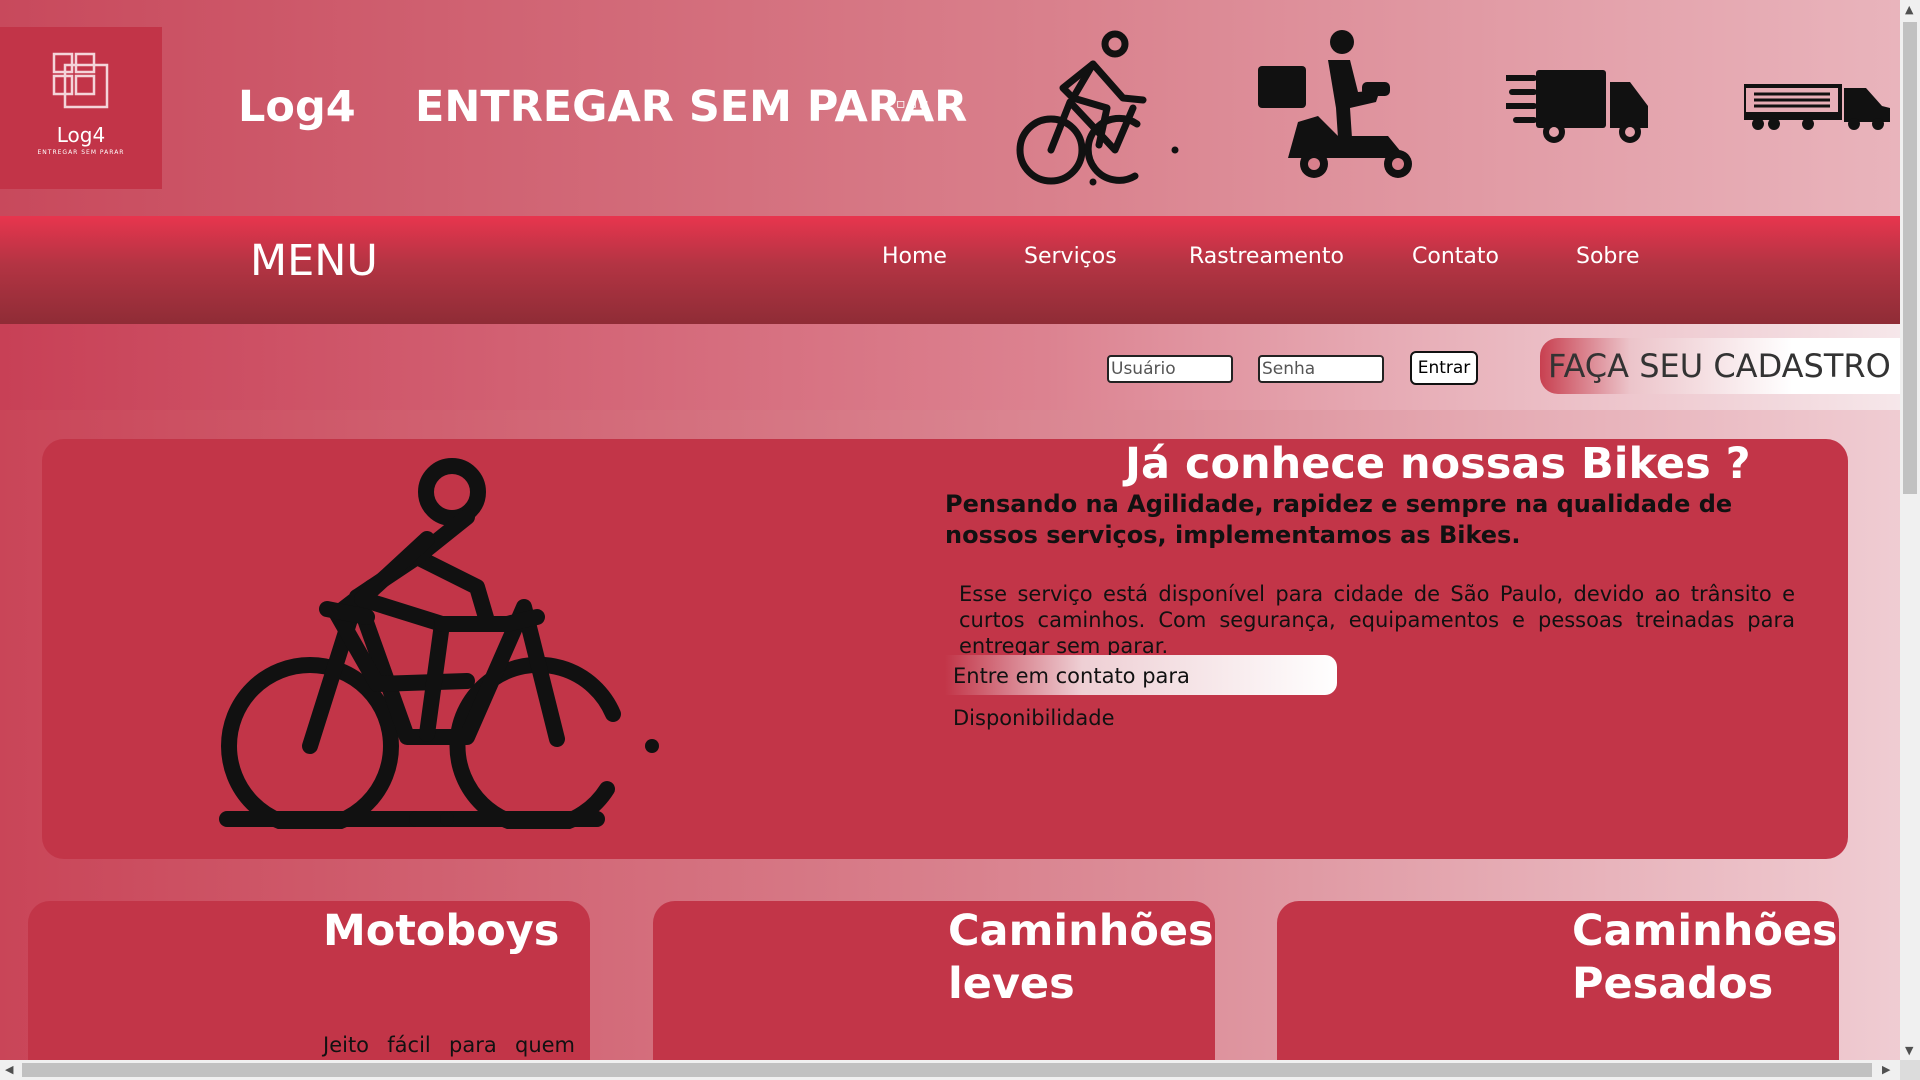  Describe the element at coordinates (1886, 1069) in the screenshot. I see `scroll-right-icon: ▶` at that location.